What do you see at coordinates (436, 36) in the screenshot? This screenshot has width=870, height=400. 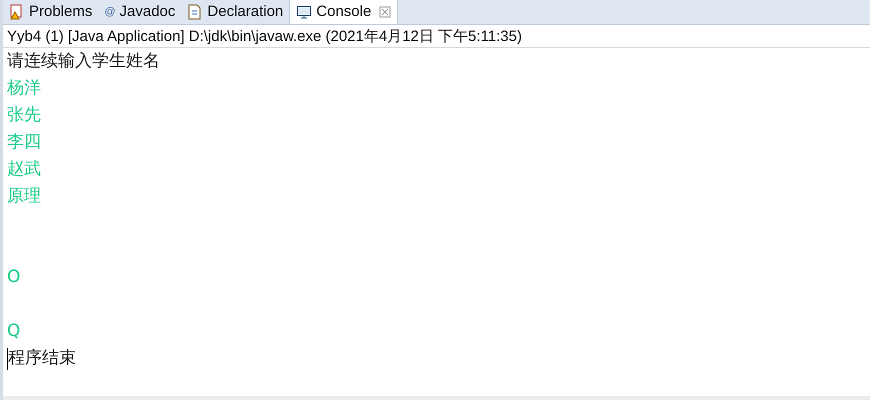 I see `console-title: Yyb4 (1) [Java Application] D:\jdk\bin\javaw.exe (2021年4月12日 下午5:11:35)` at bounding box center [436, 36].